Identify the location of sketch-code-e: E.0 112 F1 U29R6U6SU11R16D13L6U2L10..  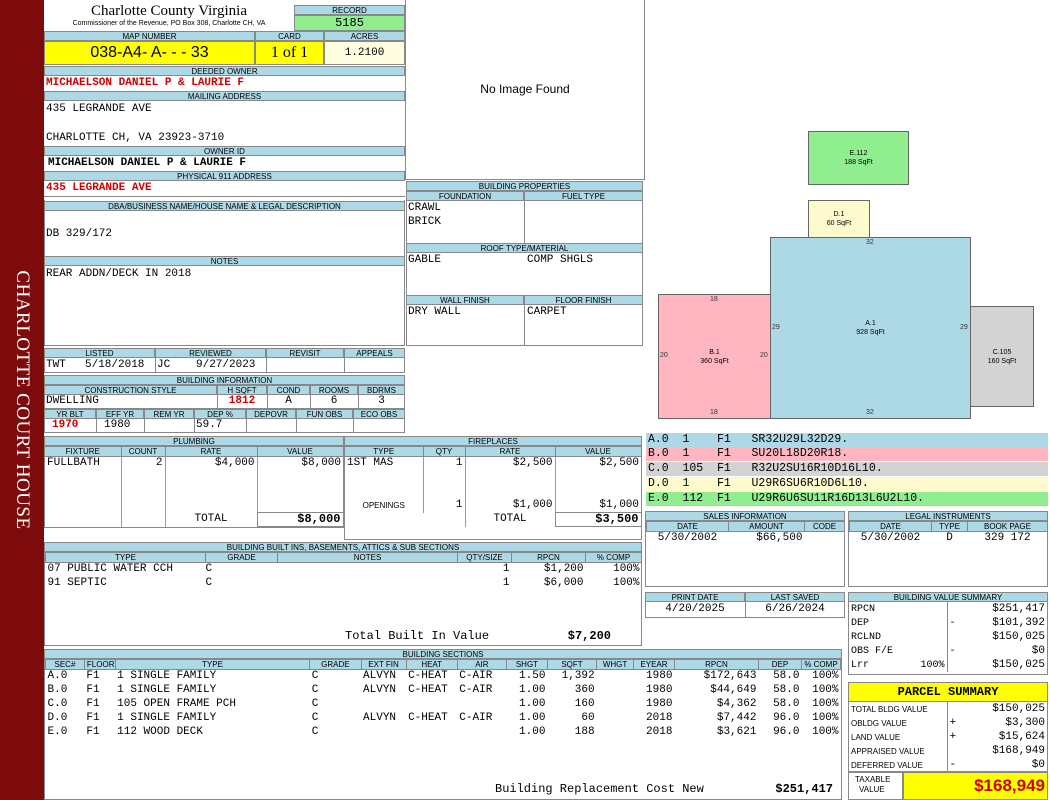
(847, 499).